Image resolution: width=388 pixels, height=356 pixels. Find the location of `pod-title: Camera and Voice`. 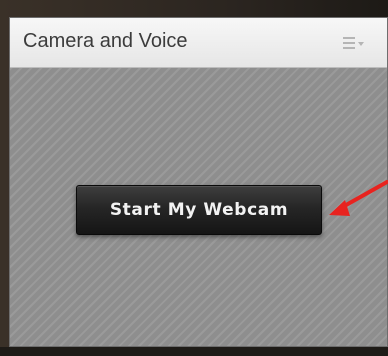

pod-title: Camera and Voice is located at coordinates (105, 41).